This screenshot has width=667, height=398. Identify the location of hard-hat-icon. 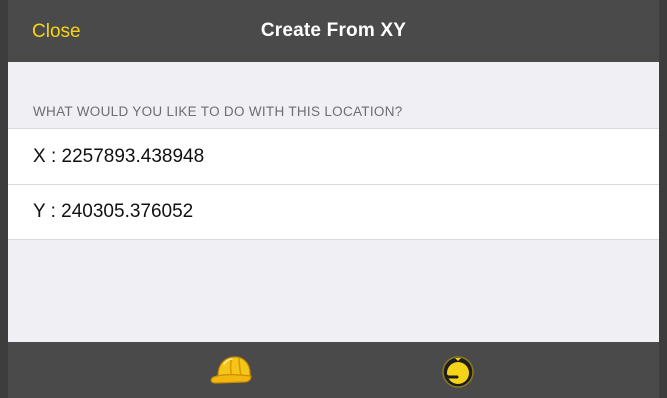
(231, 370).